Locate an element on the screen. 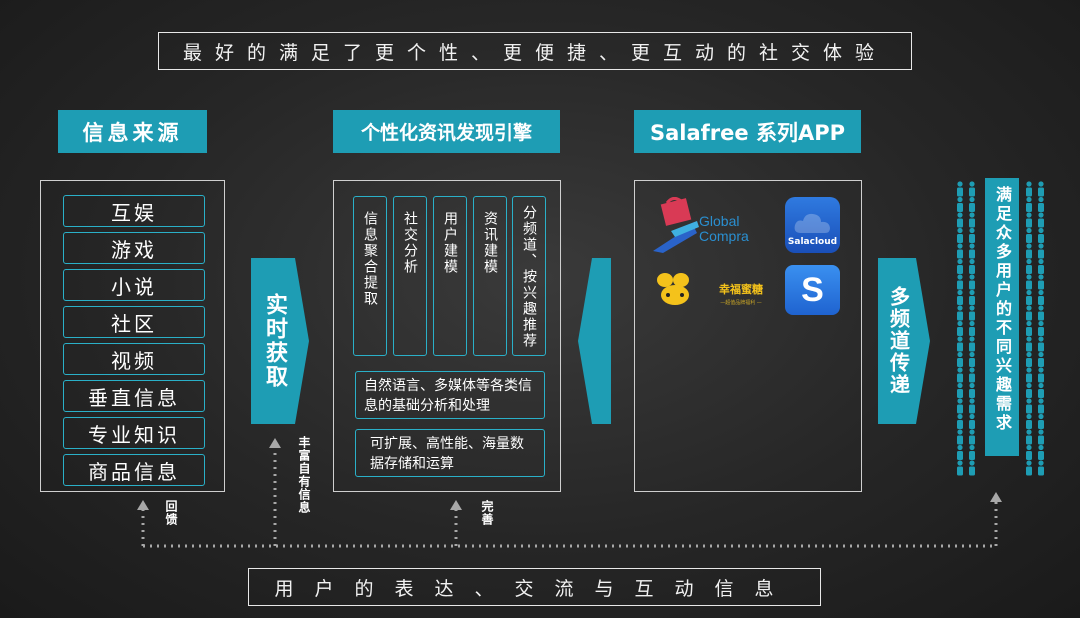 This screenshot has width=1080, height=618. label-feedback-text: 回馈 is located at coordinates (171, 513).